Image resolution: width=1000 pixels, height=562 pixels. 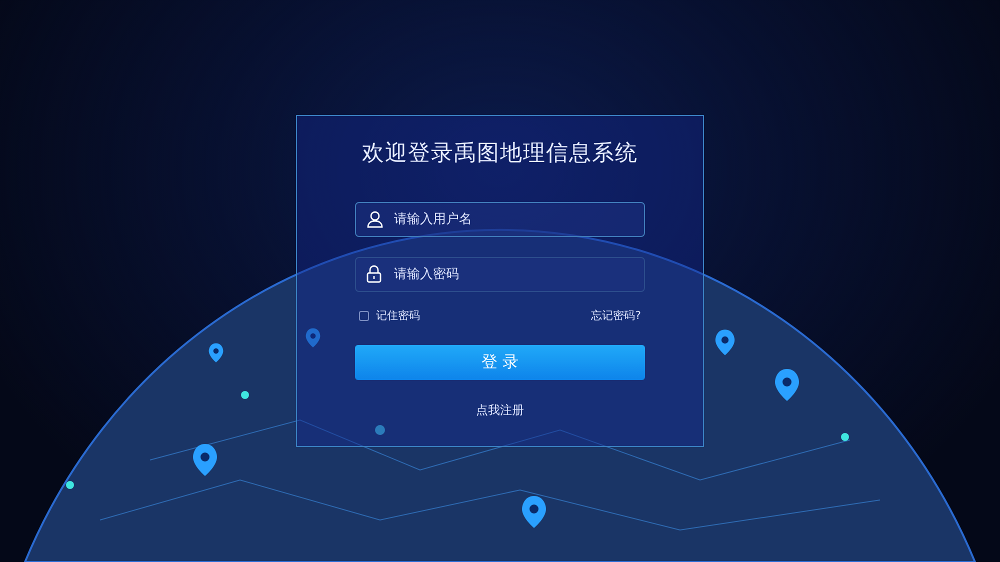 What do you see at coordinates (500, 154) in the screenshot?
I see `login-title: 欢迎登录禹图地理信息系统` at bounding box center [500, 154].